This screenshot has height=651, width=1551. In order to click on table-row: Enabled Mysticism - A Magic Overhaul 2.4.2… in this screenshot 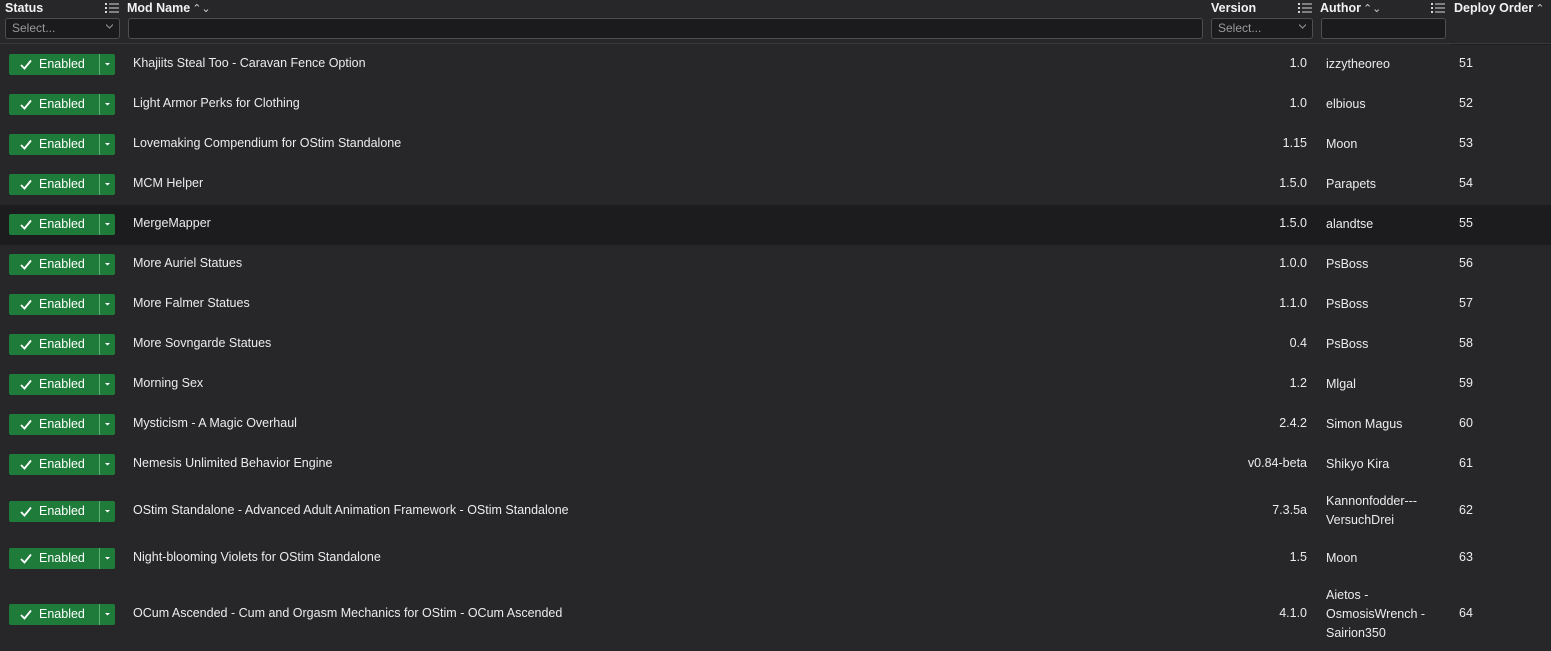, I will do `click(775, 425)`.